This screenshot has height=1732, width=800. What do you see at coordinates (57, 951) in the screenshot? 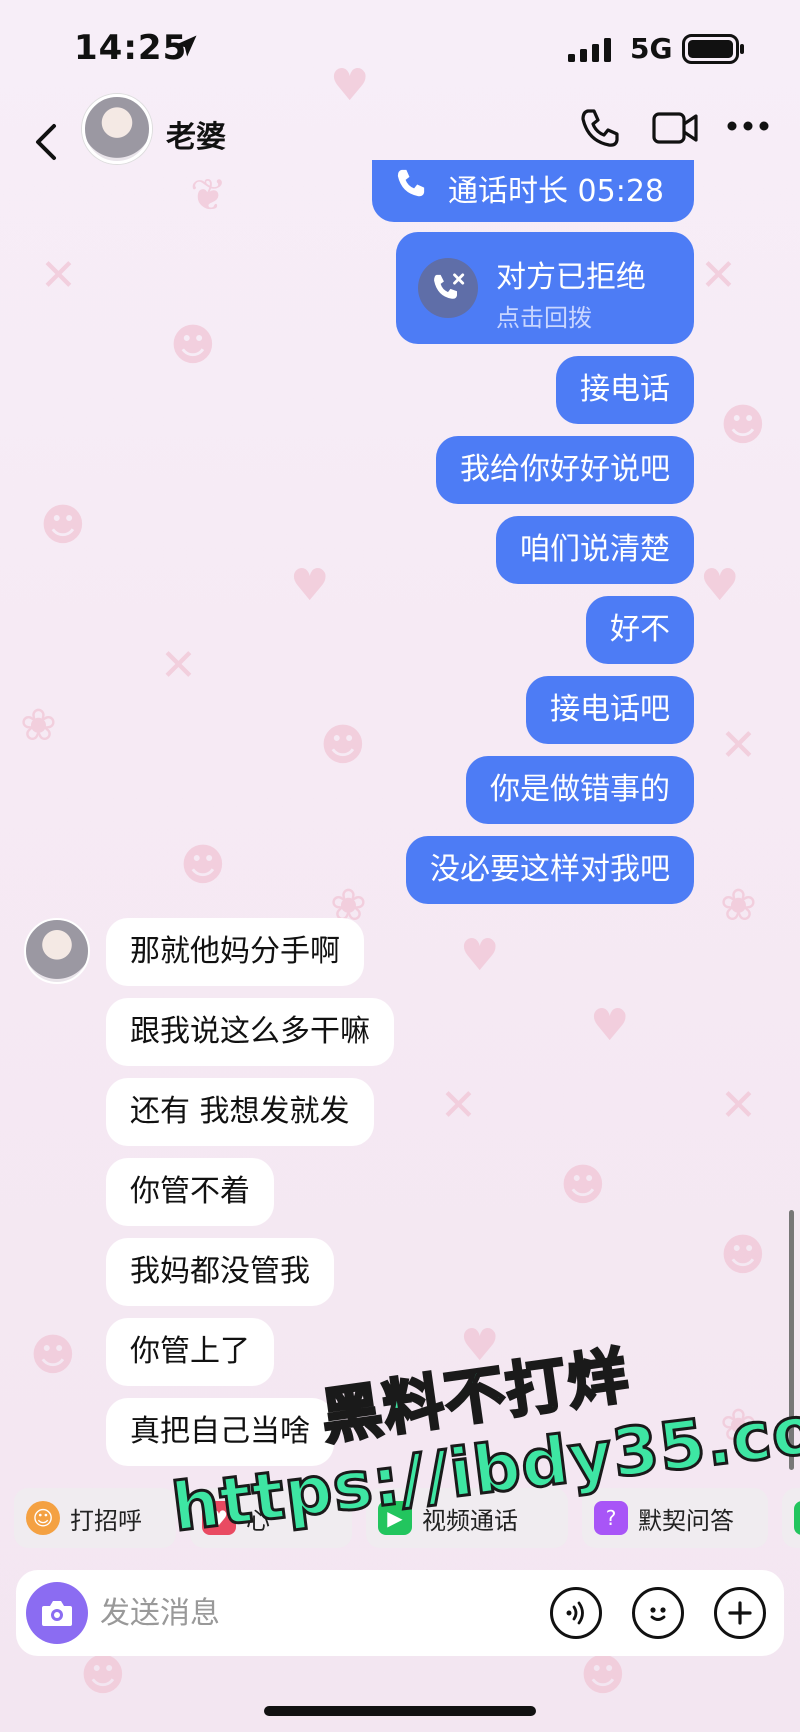
I see `contact-avatar-small` at bounding box center [57, 951].